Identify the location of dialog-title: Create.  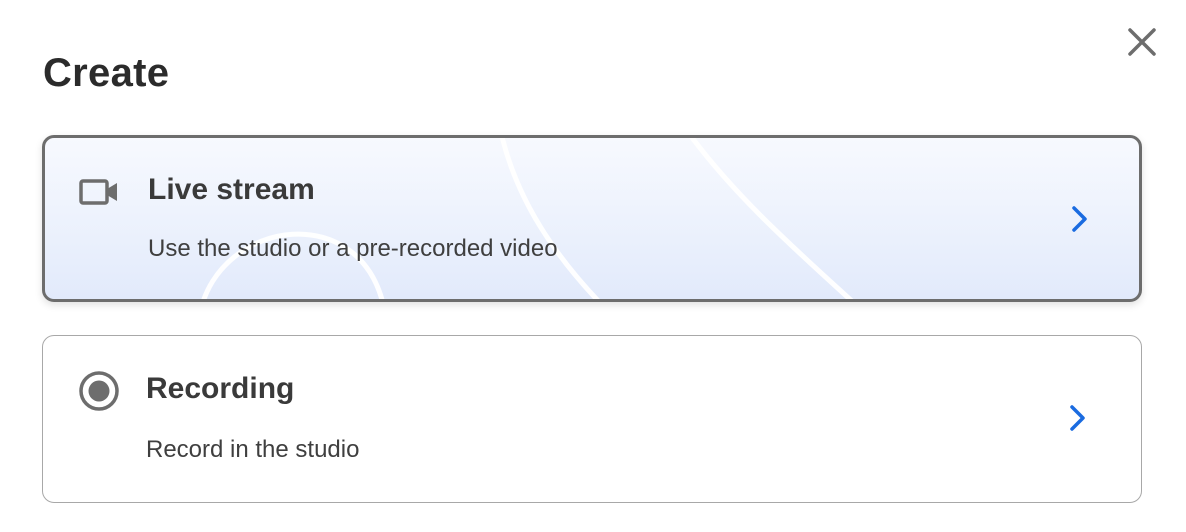
(106, 73).